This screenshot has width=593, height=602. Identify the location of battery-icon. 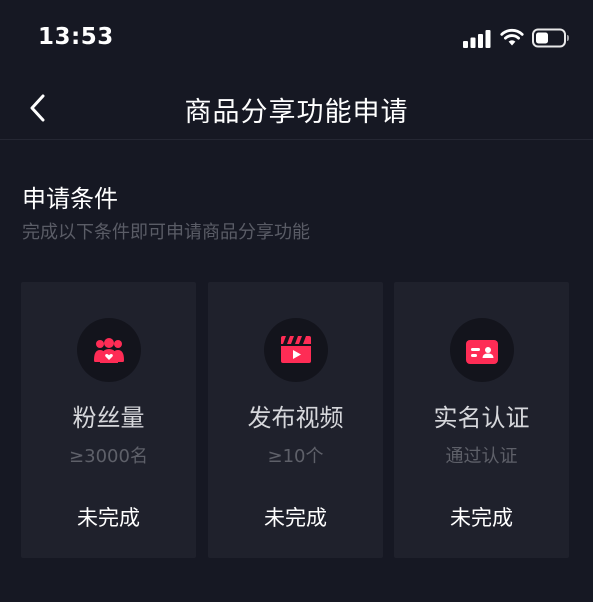
(550, 38).